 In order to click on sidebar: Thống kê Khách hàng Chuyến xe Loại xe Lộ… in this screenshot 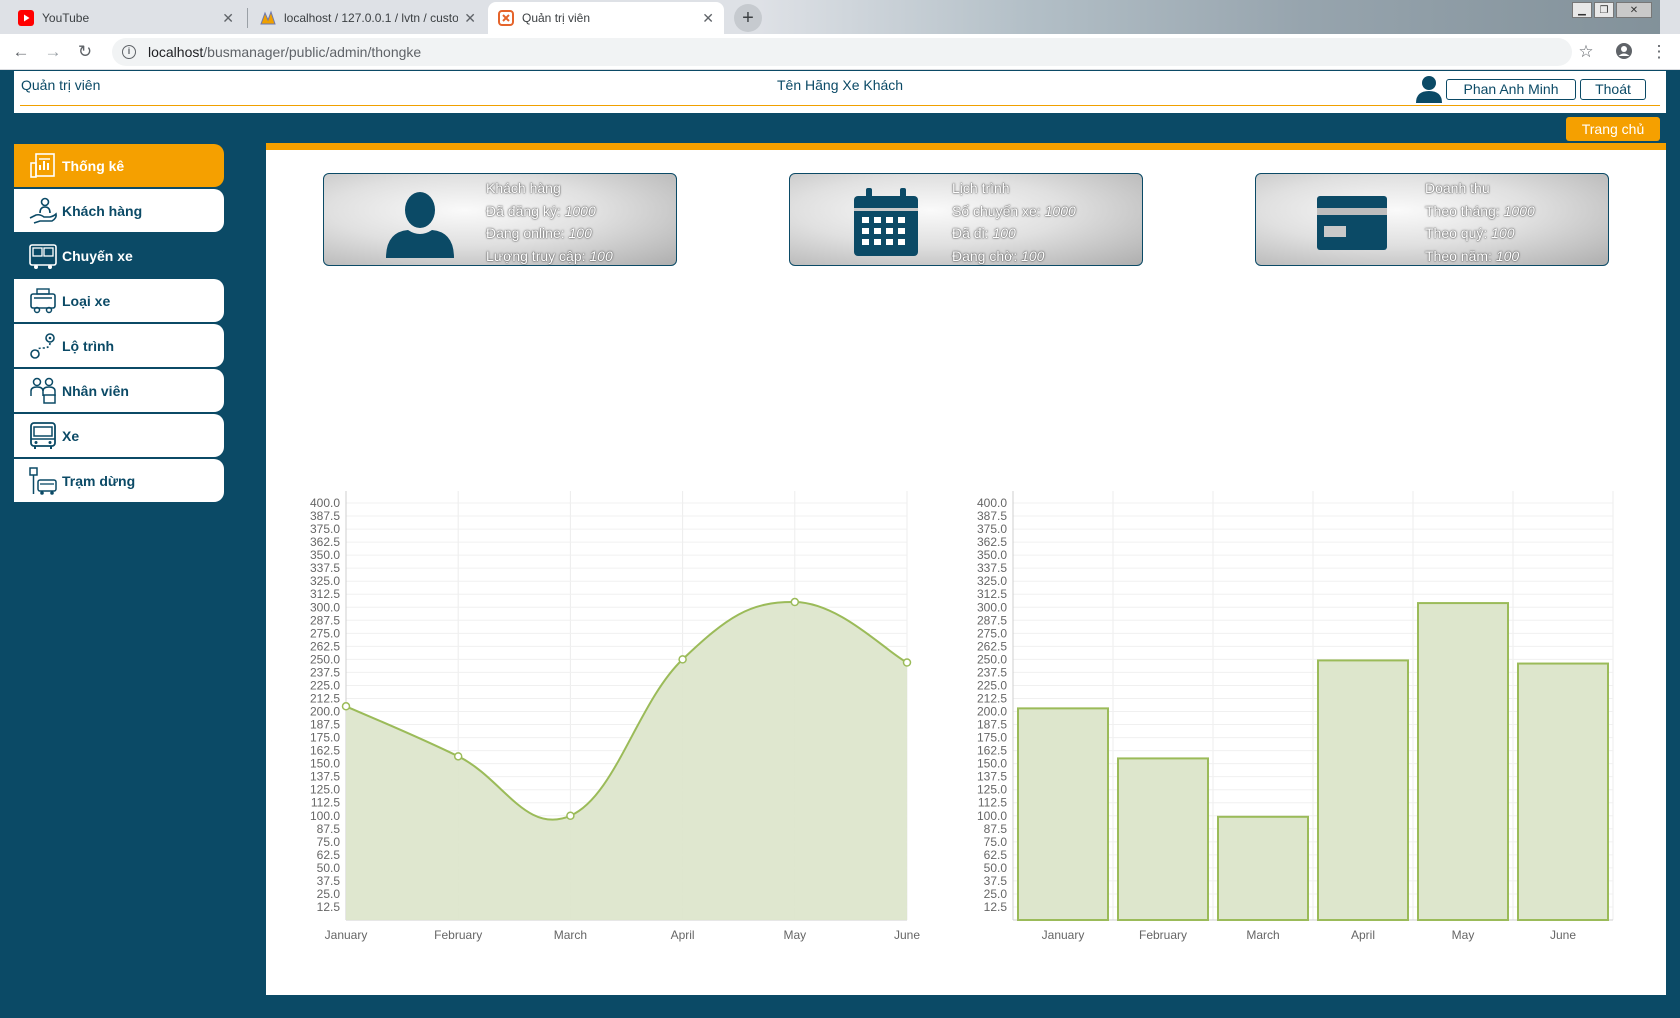, I will do `click(119, 324)`.